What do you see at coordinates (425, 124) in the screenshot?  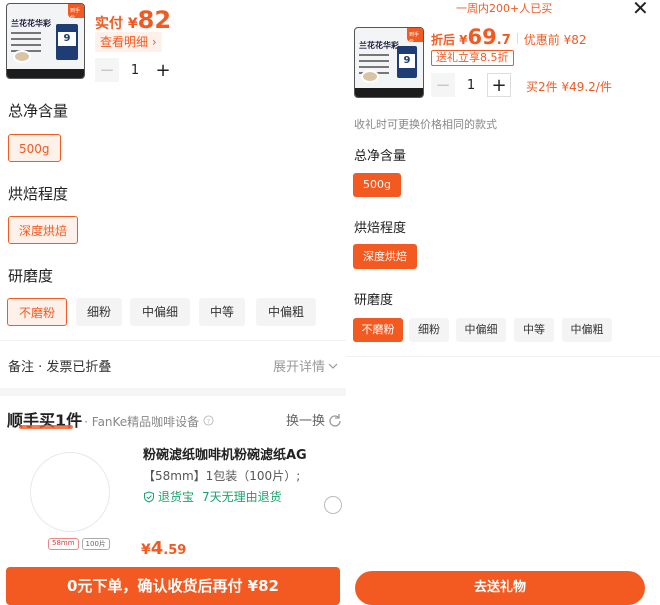 I see `exchange-hint: 收礼时可更换价格相同的款式` at bounding box center [425, 124].